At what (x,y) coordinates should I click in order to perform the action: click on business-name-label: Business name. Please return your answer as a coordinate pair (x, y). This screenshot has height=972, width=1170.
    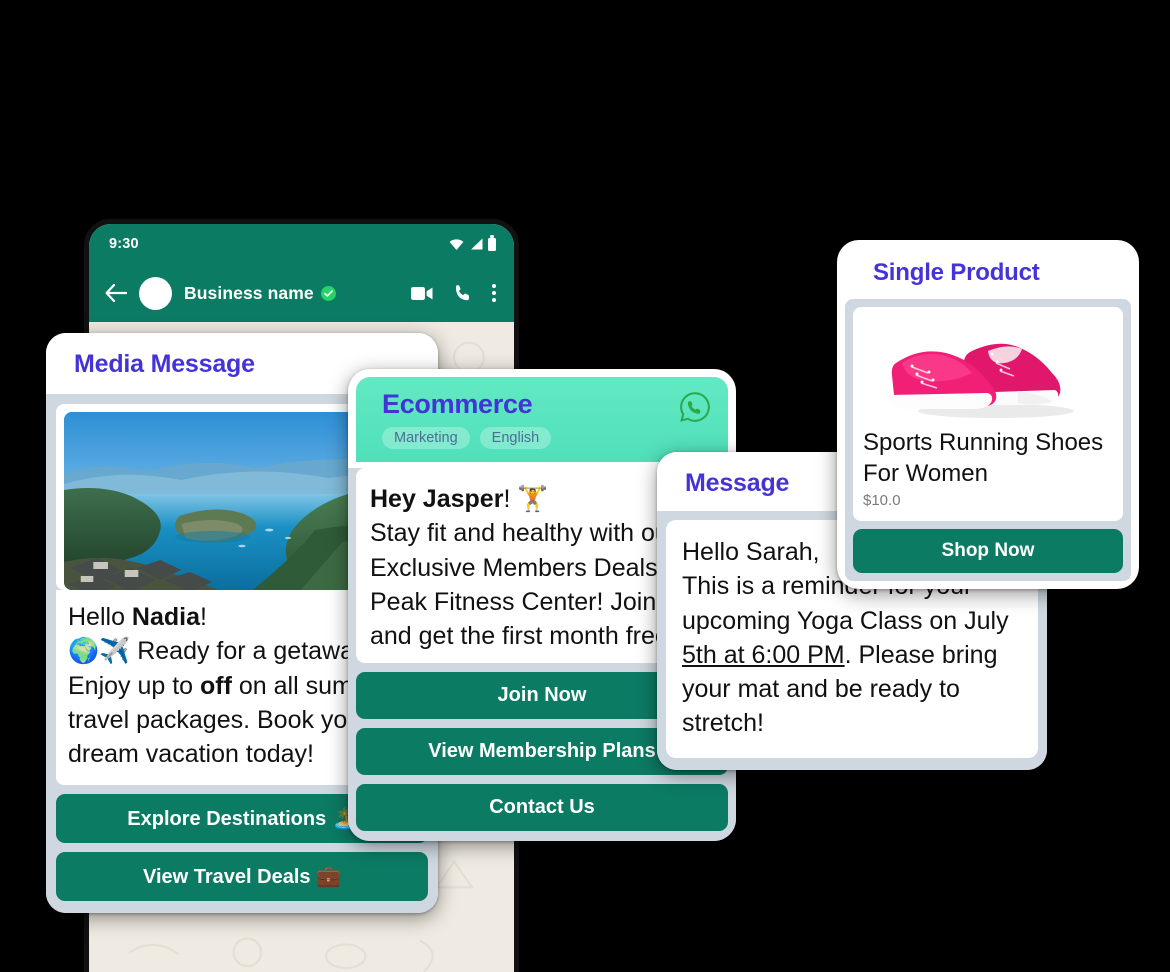
    Looking at the image, I should click on (249, 292).